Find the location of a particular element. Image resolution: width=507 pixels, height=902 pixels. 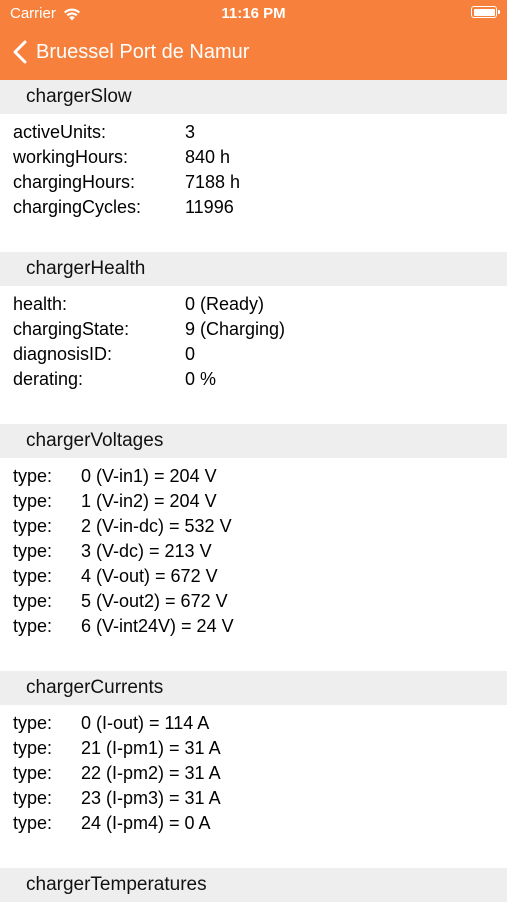

field-label: chargingCycles: is located at coordinates (77, 207).